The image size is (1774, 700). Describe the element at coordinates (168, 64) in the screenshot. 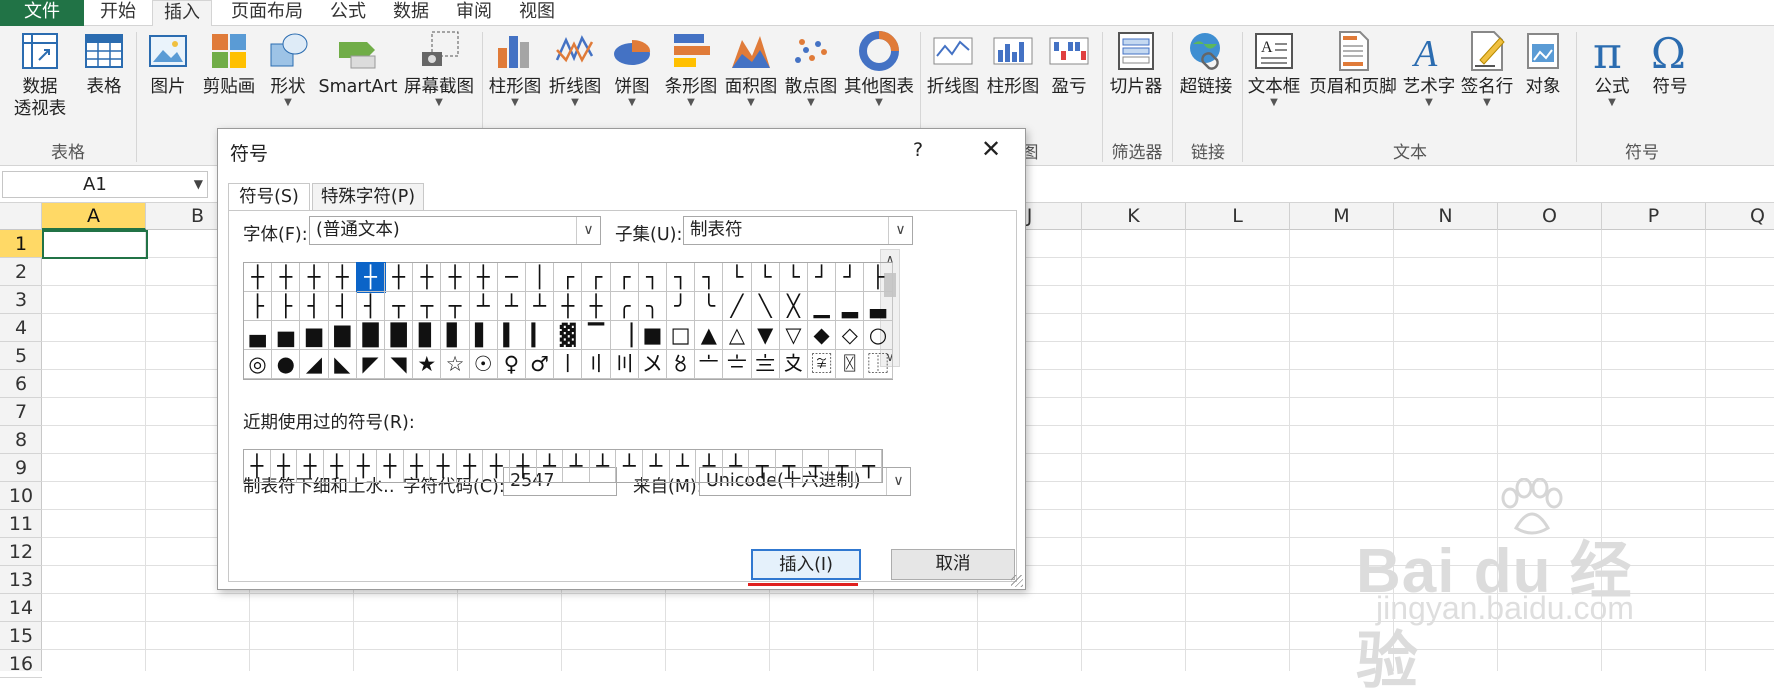

I see `picture-button: 图片` at that location.